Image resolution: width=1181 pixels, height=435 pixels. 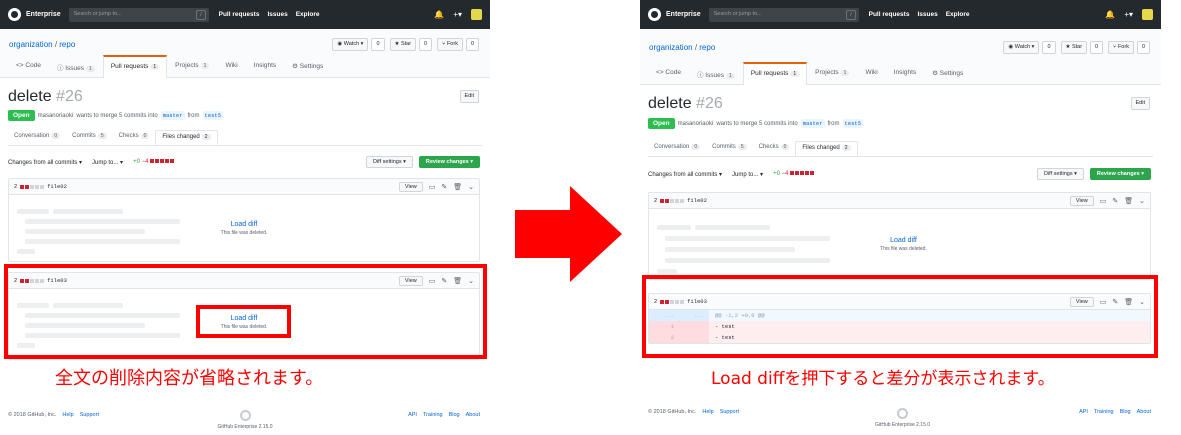 What do you see at coordinates (172, 115) in the screenshot?
I see `base-branch: master` at bounding box center [172, 115].